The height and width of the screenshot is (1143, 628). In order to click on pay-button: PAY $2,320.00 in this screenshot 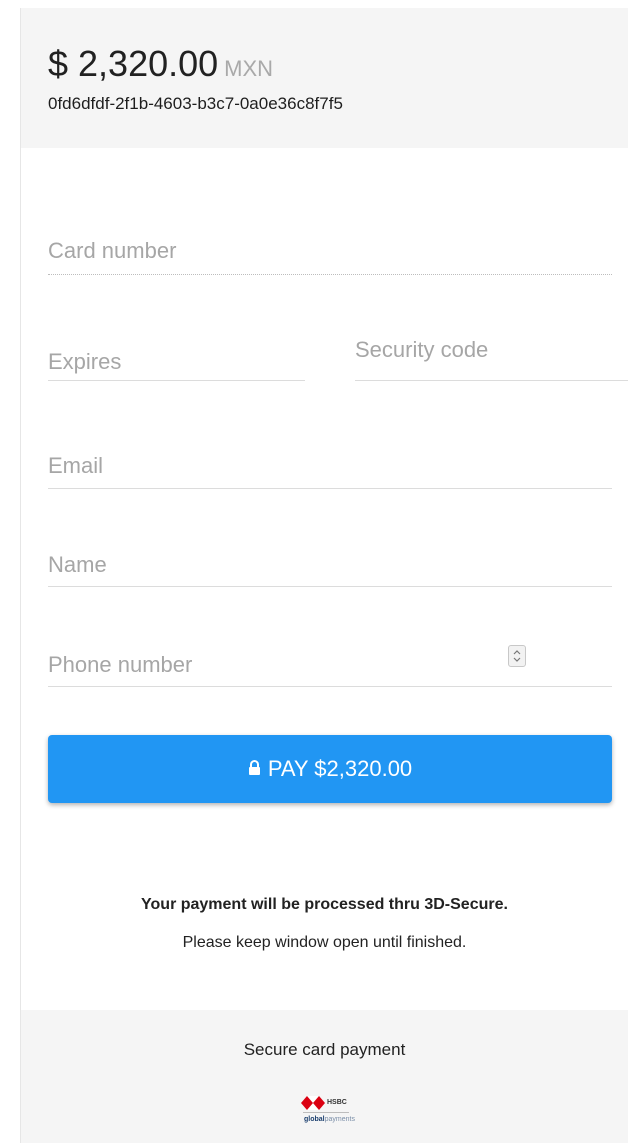, I will do `click(330, 769)`.